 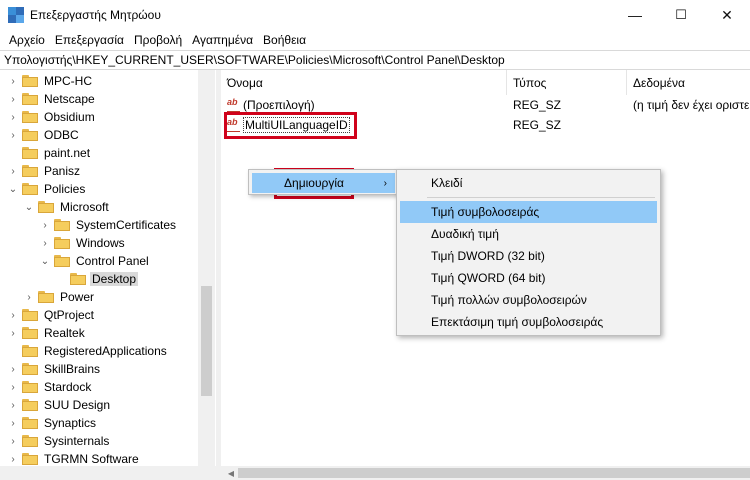 I want to click on submenu-item-string-value: Τιμή συμβολοσειράς, so click(x=528, y=212).